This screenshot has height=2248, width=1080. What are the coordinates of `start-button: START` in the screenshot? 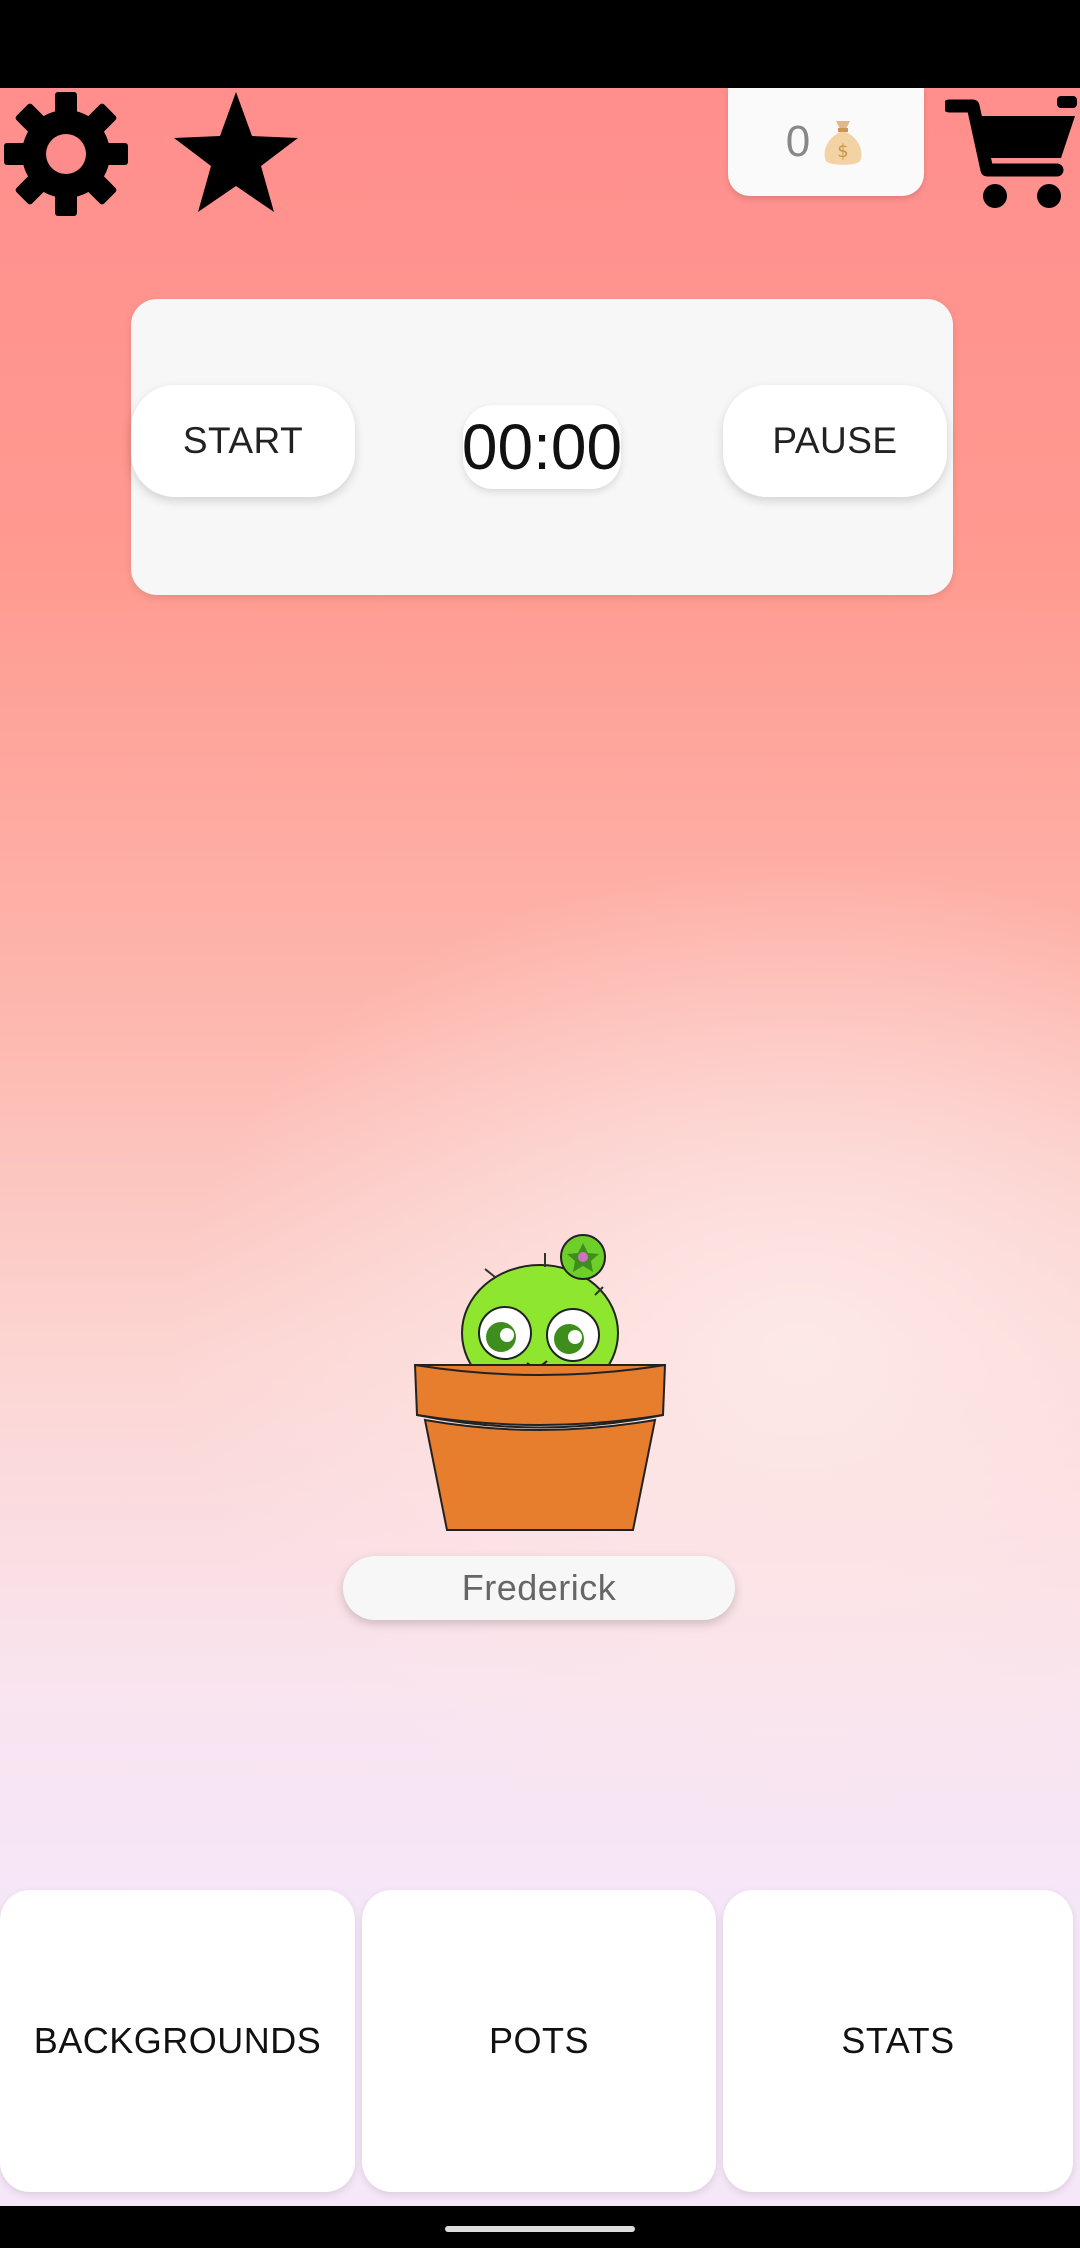 It's located at (243, 441).